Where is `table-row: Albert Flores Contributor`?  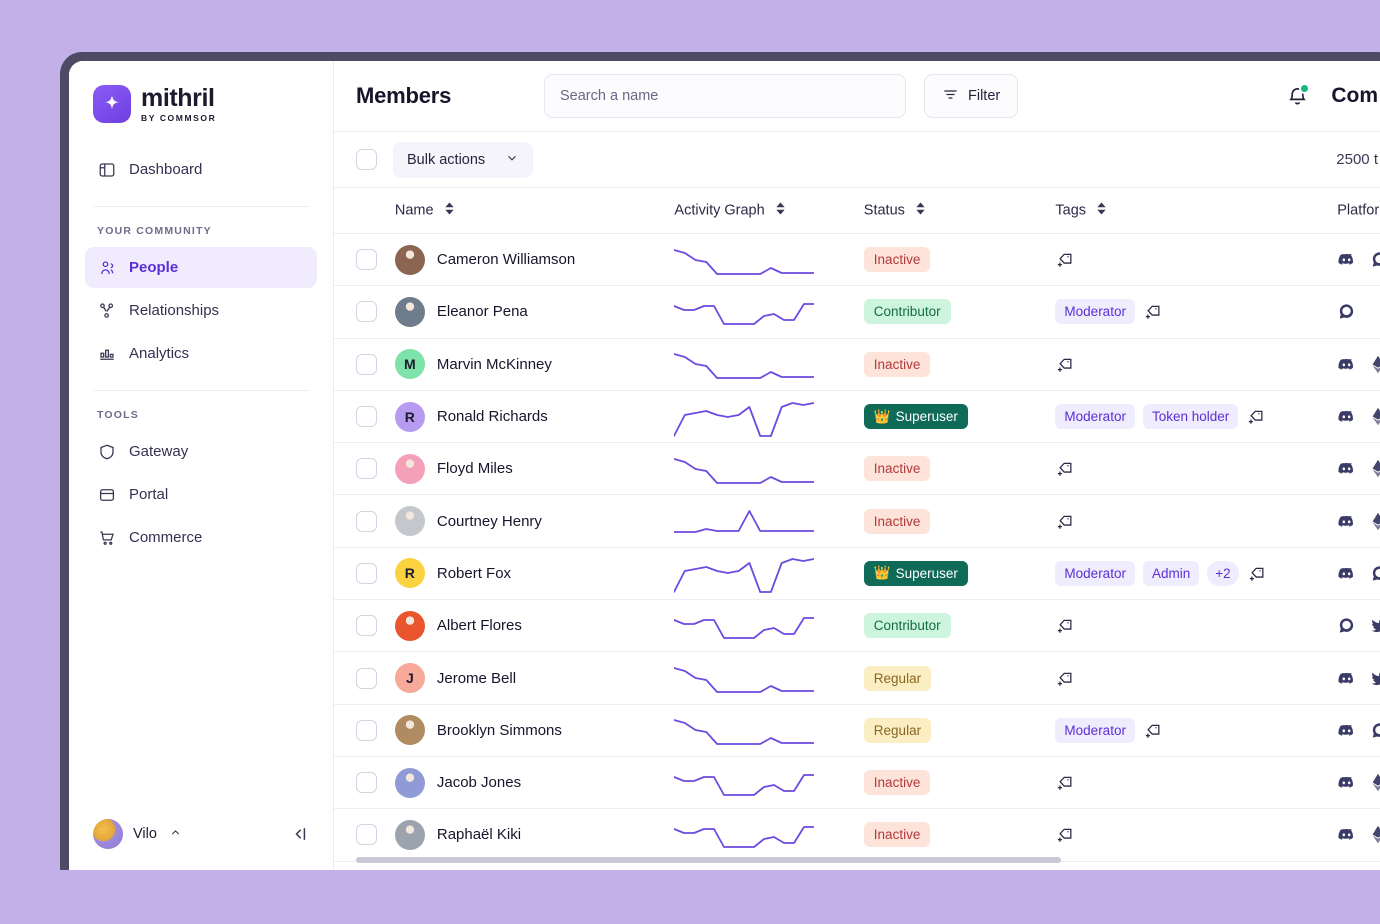 table-row: Albert Flores Contributor is located at coordinates (857, 626).